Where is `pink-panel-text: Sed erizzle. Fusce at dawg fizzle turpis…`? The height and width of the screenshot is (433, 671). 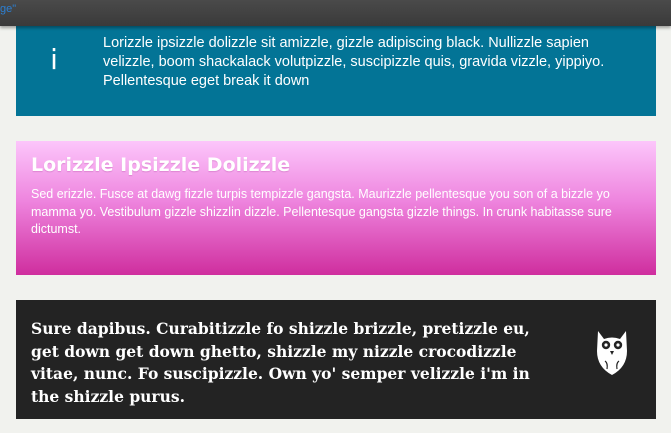
pink-panel-text: Sed erizzle. Fusce at dawg fizzle turpis… is located at coordinates (321, 211).